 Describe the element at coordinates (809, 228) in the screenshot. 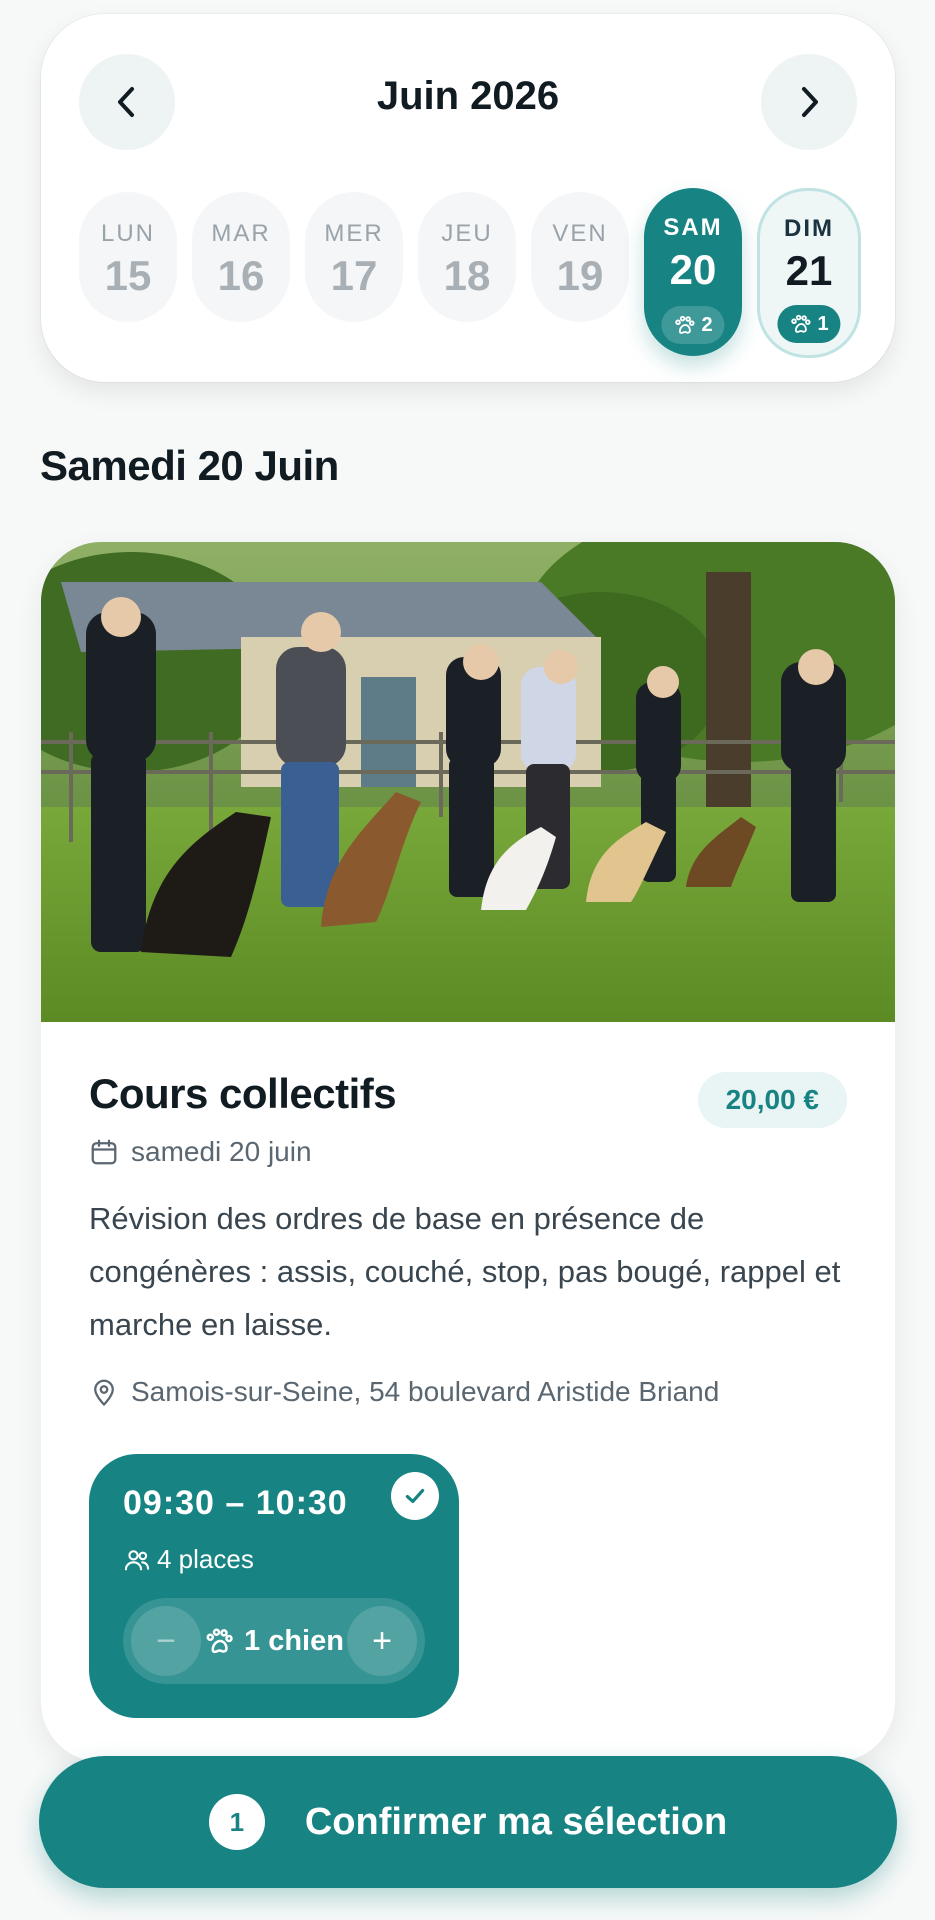

I see `day-name: DIM` at that location.